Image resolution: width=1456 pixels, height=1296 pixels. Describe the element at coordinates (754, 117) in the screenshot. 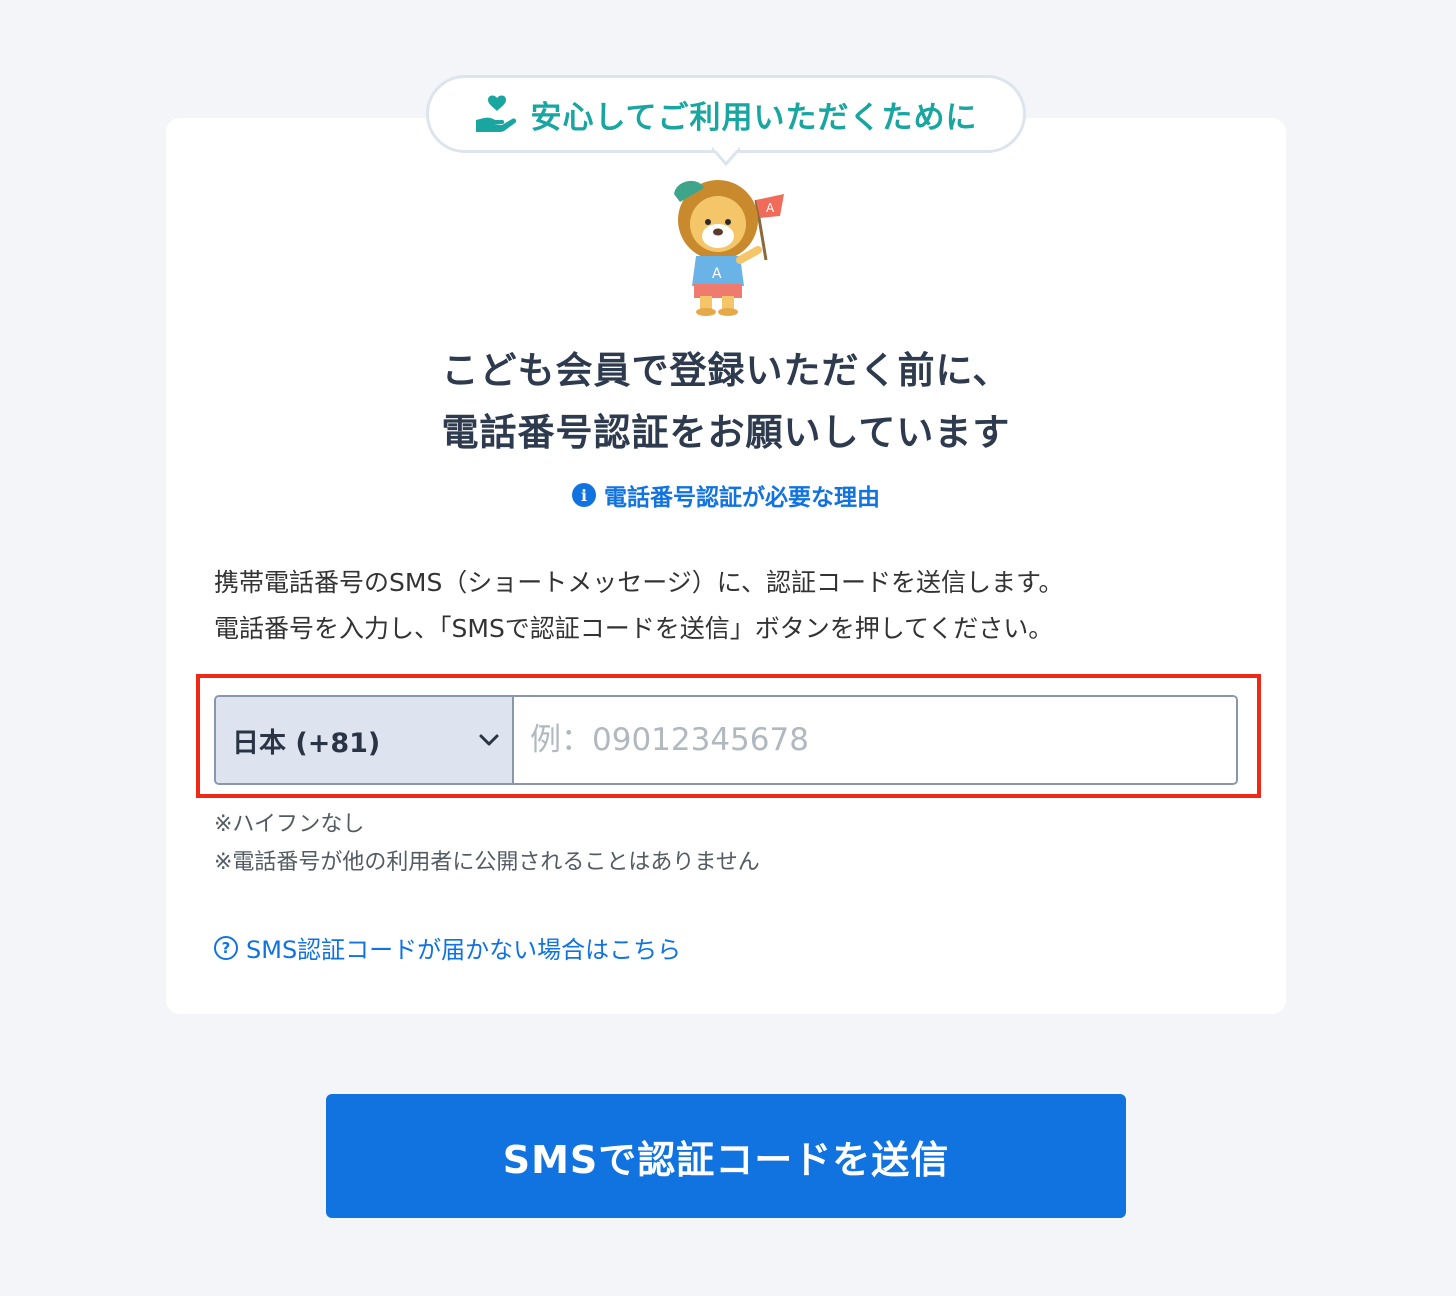

I see `safety-badge-text: 安心してご利用いただくために` at that location.